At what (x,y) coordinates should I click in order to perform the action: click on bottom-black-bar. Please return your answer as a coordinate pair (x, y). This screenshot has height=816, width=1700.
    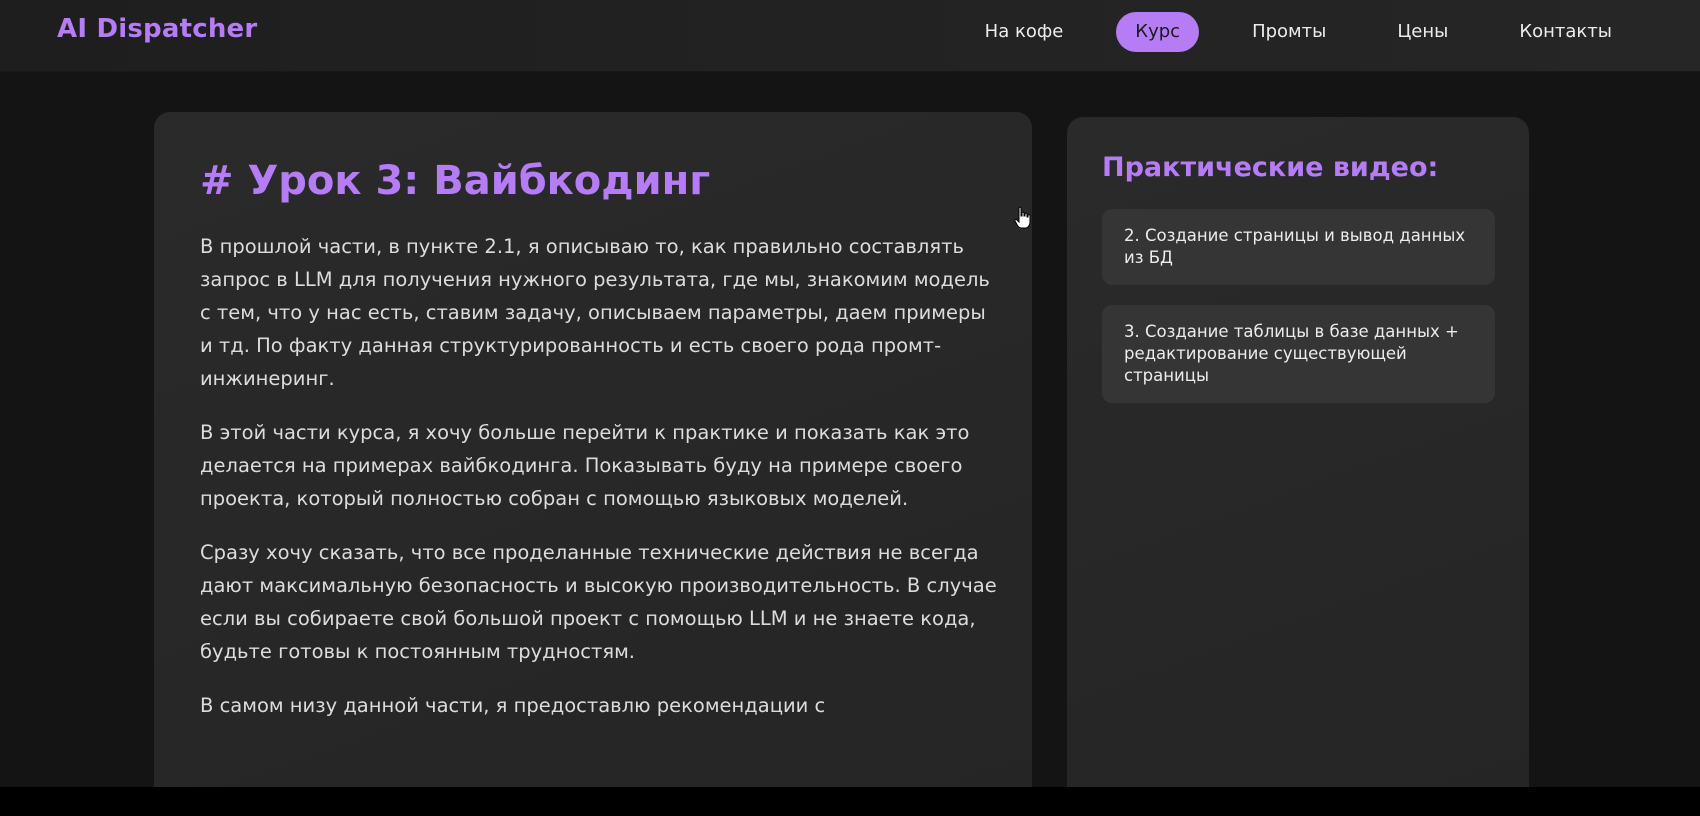
    Looking at the image, I should click on (850, 801).